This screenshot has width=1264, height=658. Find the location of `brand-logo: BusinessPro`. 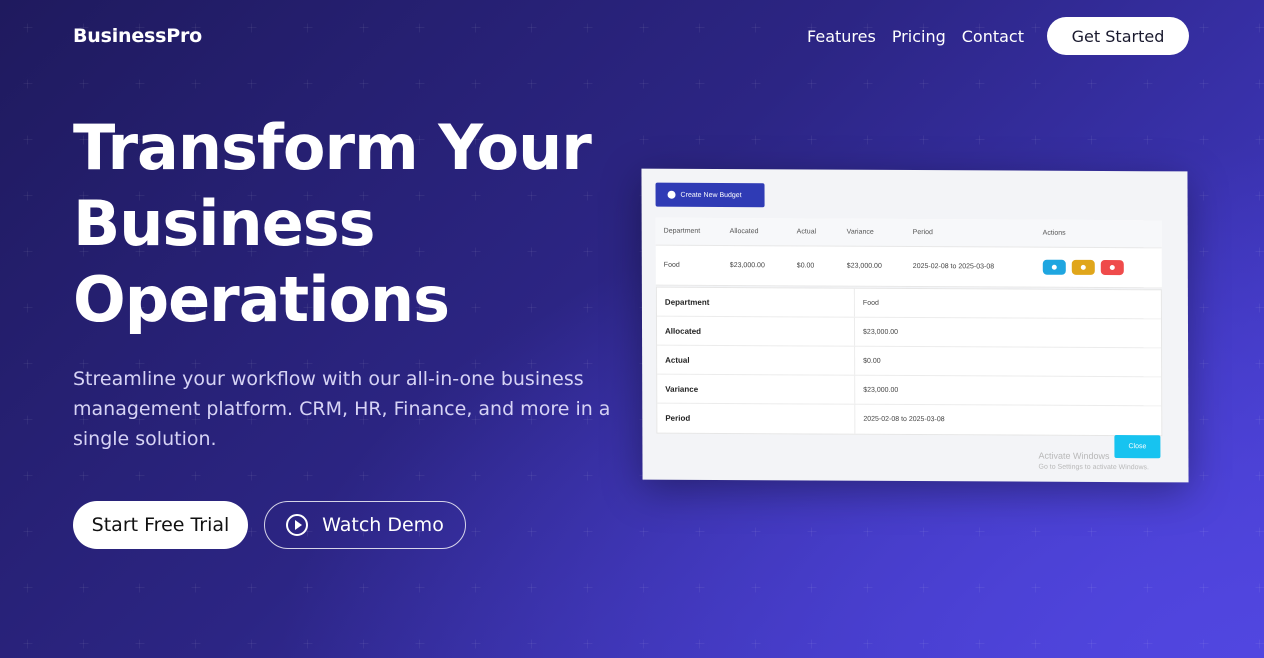

brand-logo: BusinessPro is located at coordinates (137, 36).